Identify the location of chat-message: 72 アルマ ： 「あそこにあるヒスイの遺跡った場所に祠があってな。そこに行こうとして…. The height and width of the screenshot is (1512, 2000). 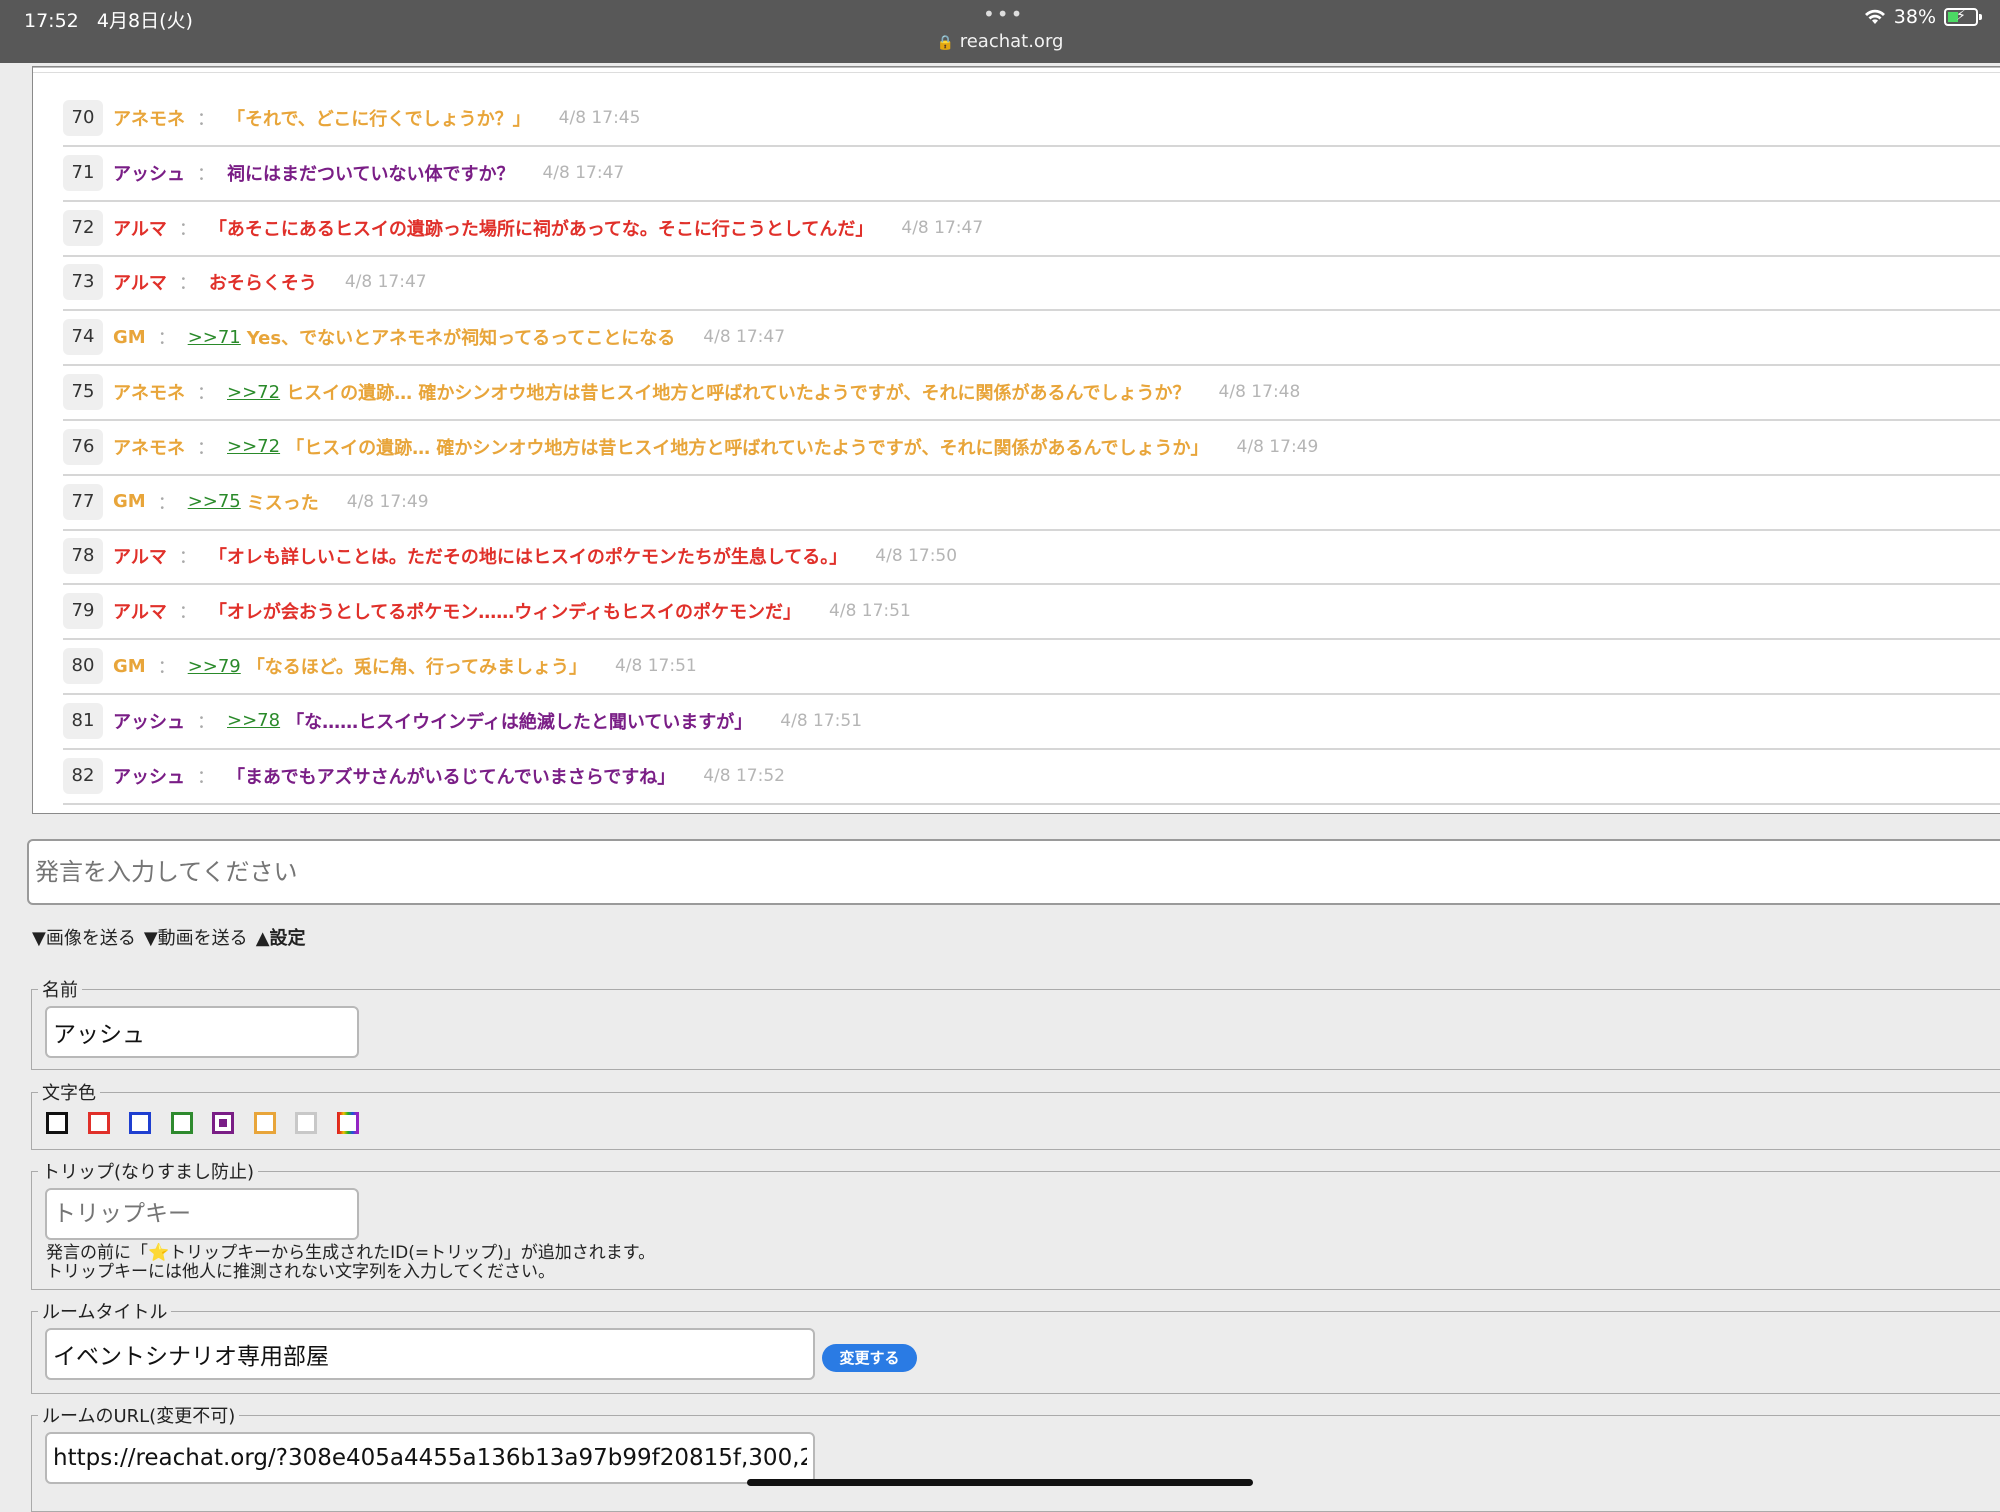
(1031, 229).